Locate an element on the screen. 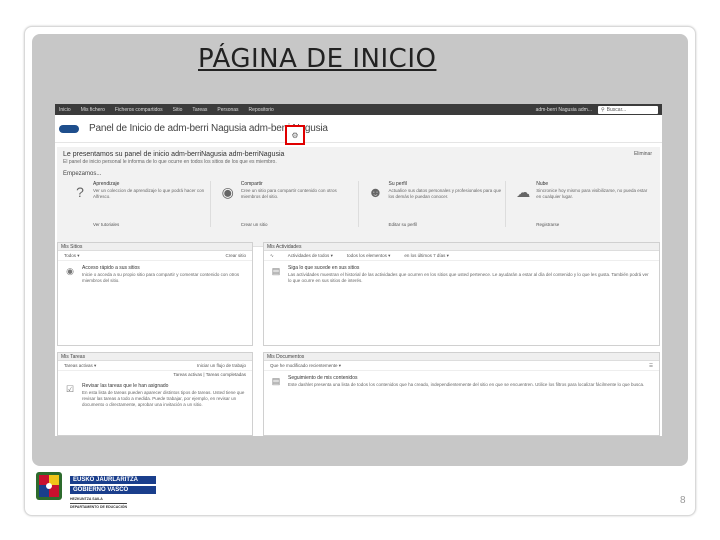 The image size is (720, 540). customize-dashboard-button: ⚙ is located at coordinates (295, 135).